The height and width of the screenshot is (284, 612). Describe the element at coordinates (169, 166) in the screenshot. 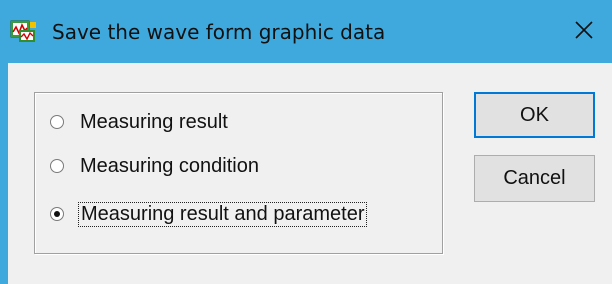

I see `radio-label: Measuring condition` at that location.